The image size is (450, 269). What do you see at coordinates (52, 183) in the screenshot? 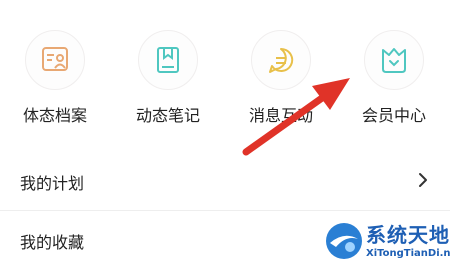
I see `my-plan-label: 我的计划` at bounding box center [52, 183].